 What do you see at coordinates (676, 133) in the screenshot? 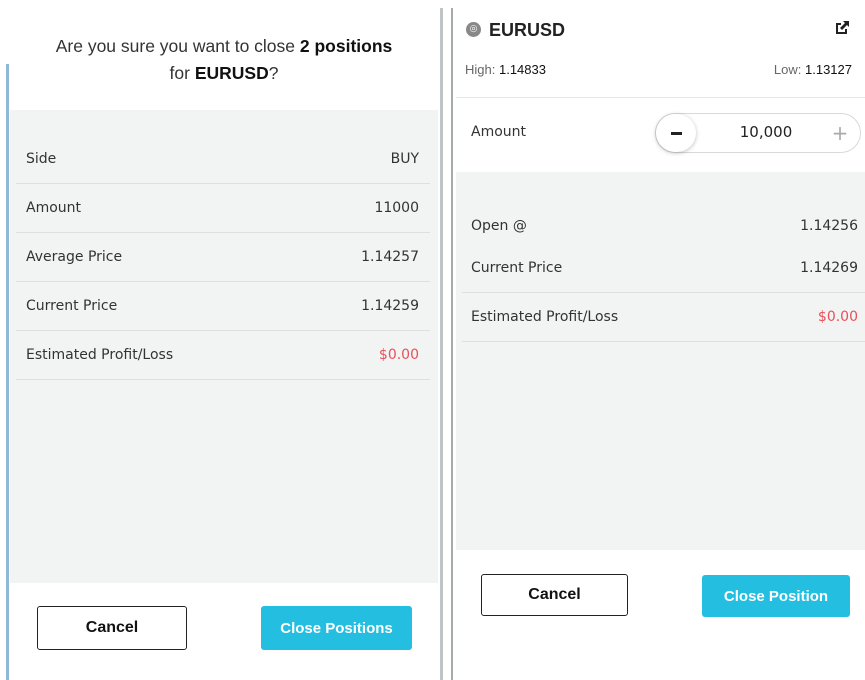
I see `decrement-button` at bounding box center [676, 133].